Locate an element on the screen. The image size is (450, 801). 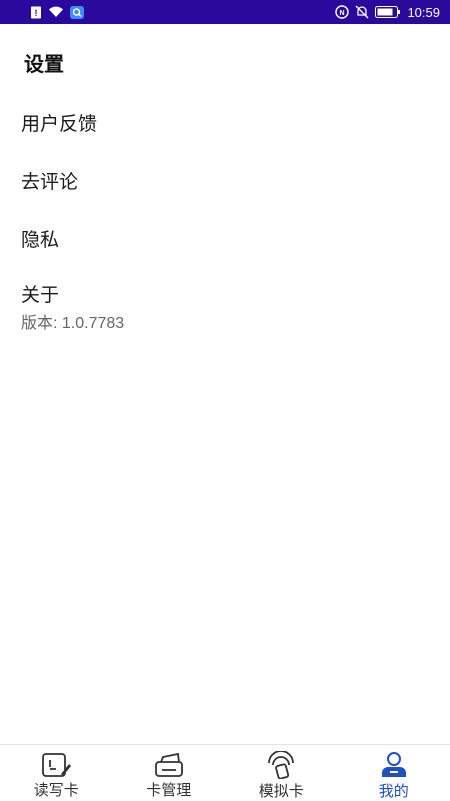
menu-item-label: 关于 is located at coordinates (235, 293).